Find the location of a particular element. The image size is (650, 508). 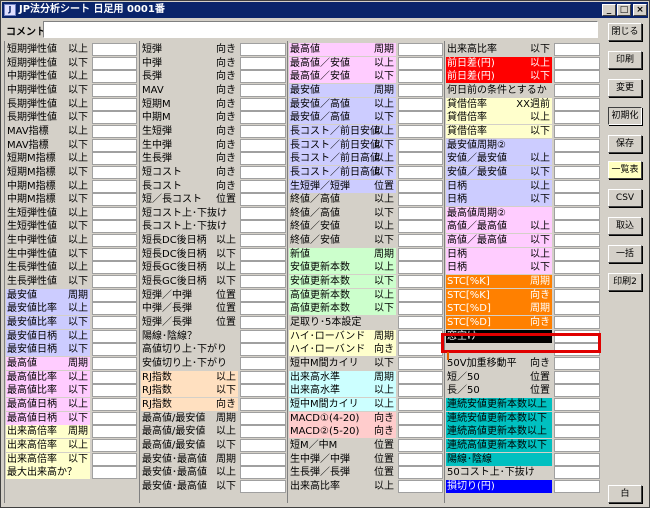

button-7: 取込 is located at coordinates (625, 226).